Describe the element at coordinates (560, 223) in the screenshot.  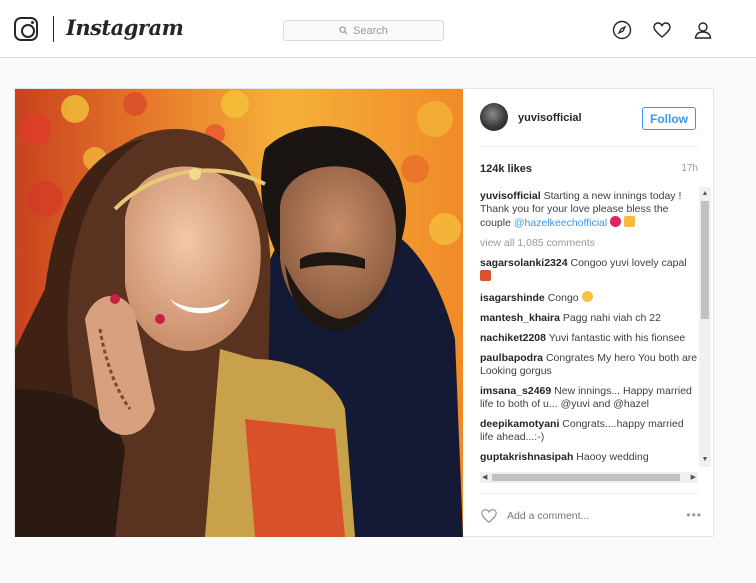
I see `caption-tag: @hazelkeechofficial` at that location.